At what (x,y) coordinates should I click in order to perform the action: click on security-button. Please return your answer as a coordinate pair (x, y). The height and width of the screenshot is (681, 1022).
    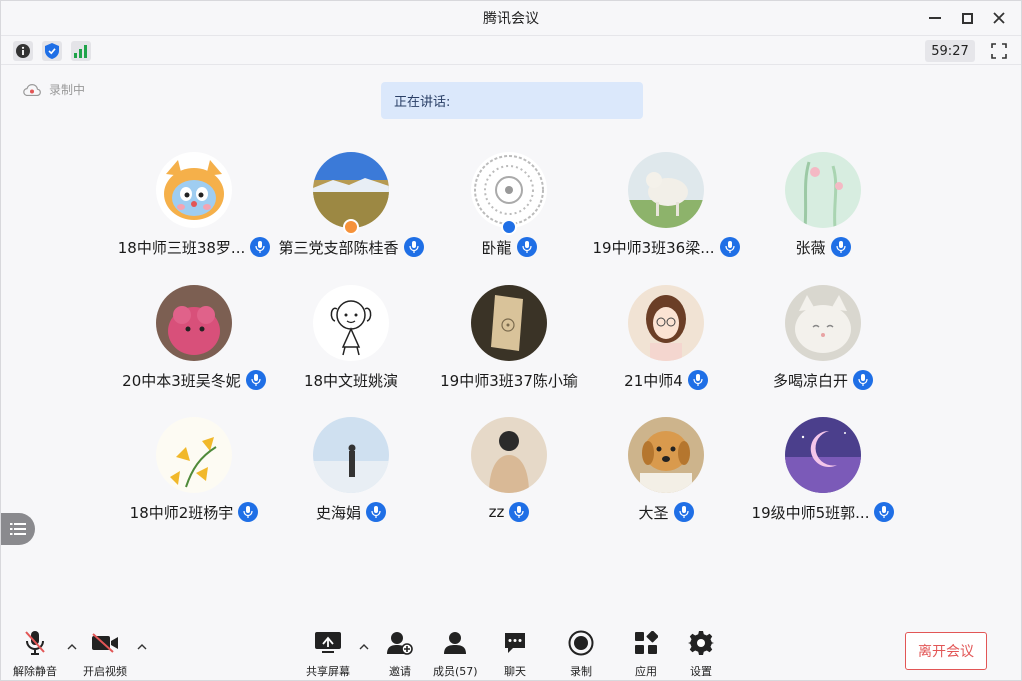
    Looking at the image, I should click on (52, 51).